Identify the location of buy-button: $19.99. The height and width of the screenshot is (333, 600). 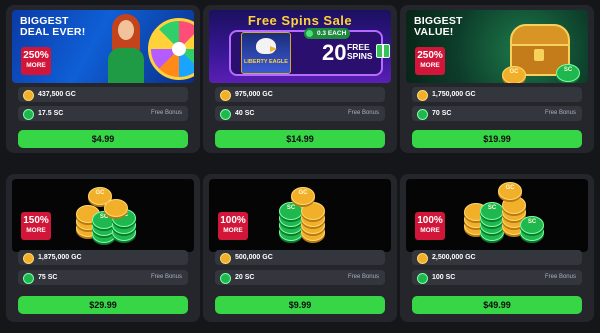
(497, 139).